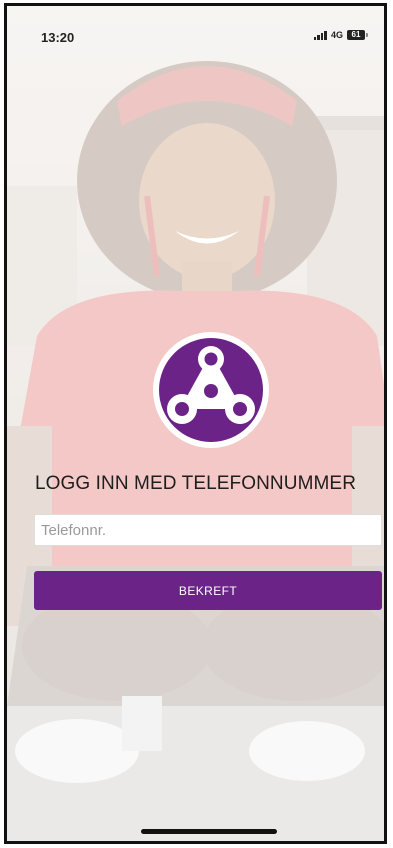 Image resolution: width=393 pixels, height=848 pixels. Describe the element at coordinates (195, 30) in the screenshot. I see `status-bar: 13:20 4G 61` at that location.